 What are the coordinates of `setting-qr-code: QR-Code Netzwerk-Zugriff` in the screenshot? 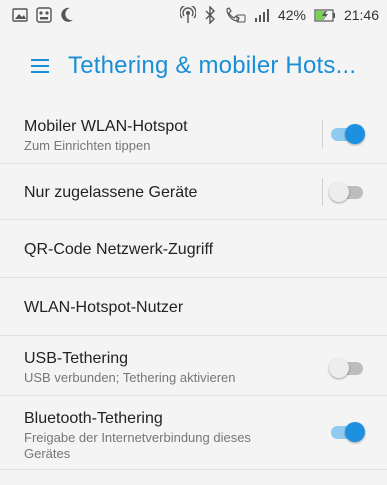 It's located at (193, 249).